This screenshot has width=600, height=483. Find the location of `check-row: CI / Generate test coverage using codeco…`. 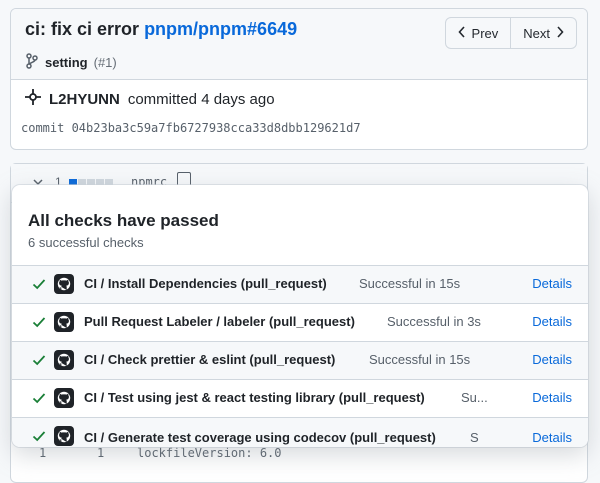

check-row: CI / Generate test coverage using codeco… is located at coordinates (300, 432).